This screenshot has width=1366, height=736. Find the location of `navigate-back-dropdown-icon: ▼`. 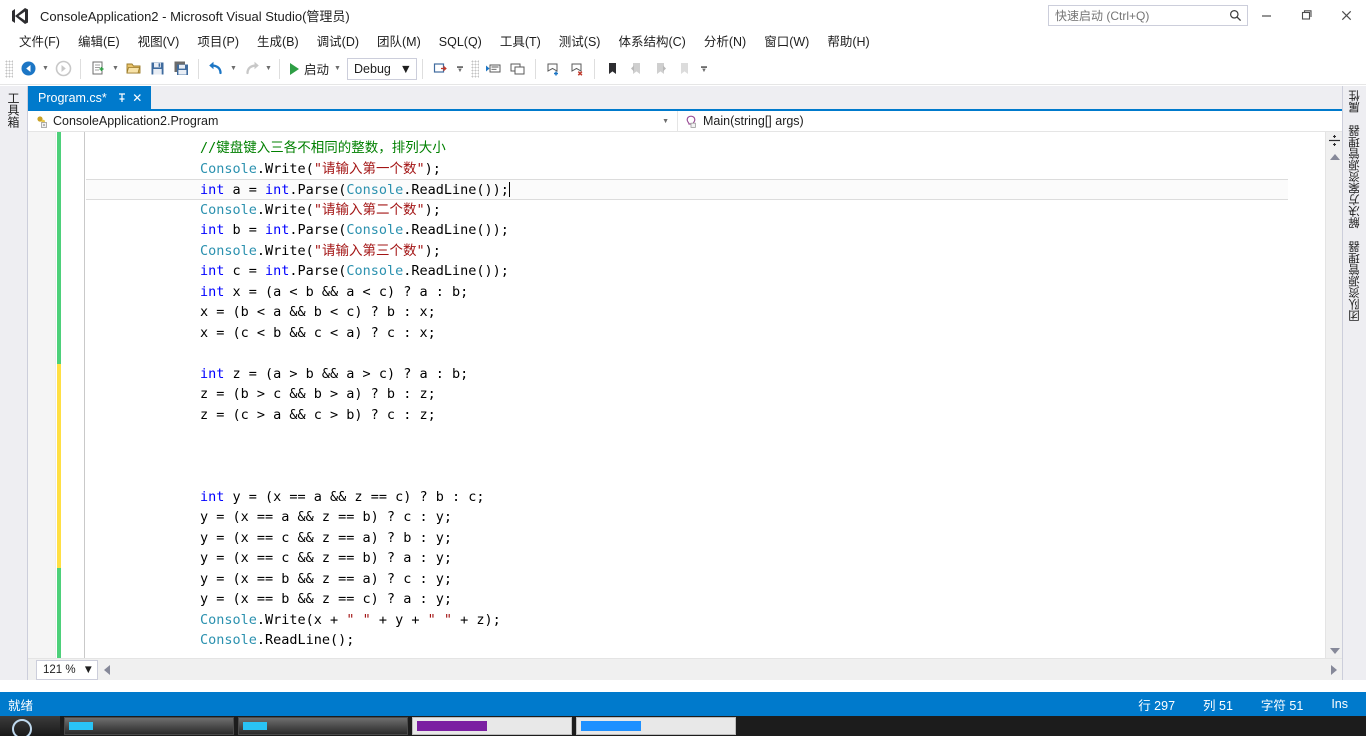

navigate-back-dropdown-icon: ▼ is located at coordinates (45, 69).